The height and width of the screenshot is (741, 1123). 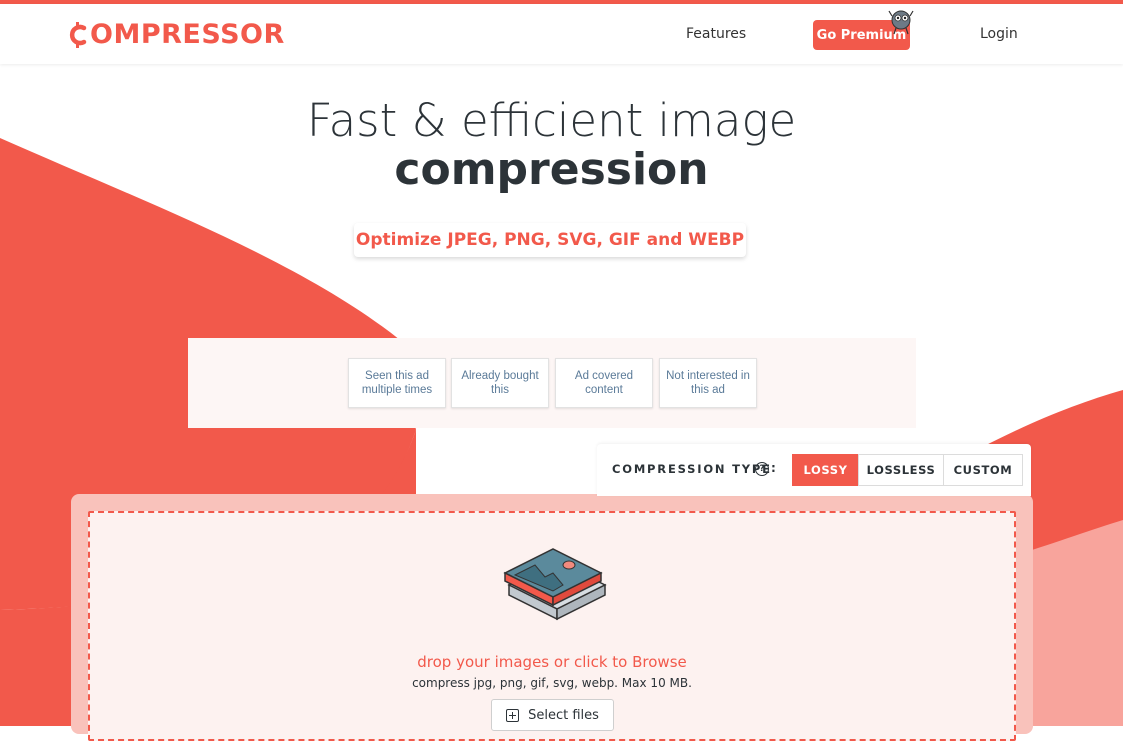 What do you see at coordinates (901, 470) in the screenshot?
I see `lossless-option: LOSSLESS` at bounding box center [901, 470].